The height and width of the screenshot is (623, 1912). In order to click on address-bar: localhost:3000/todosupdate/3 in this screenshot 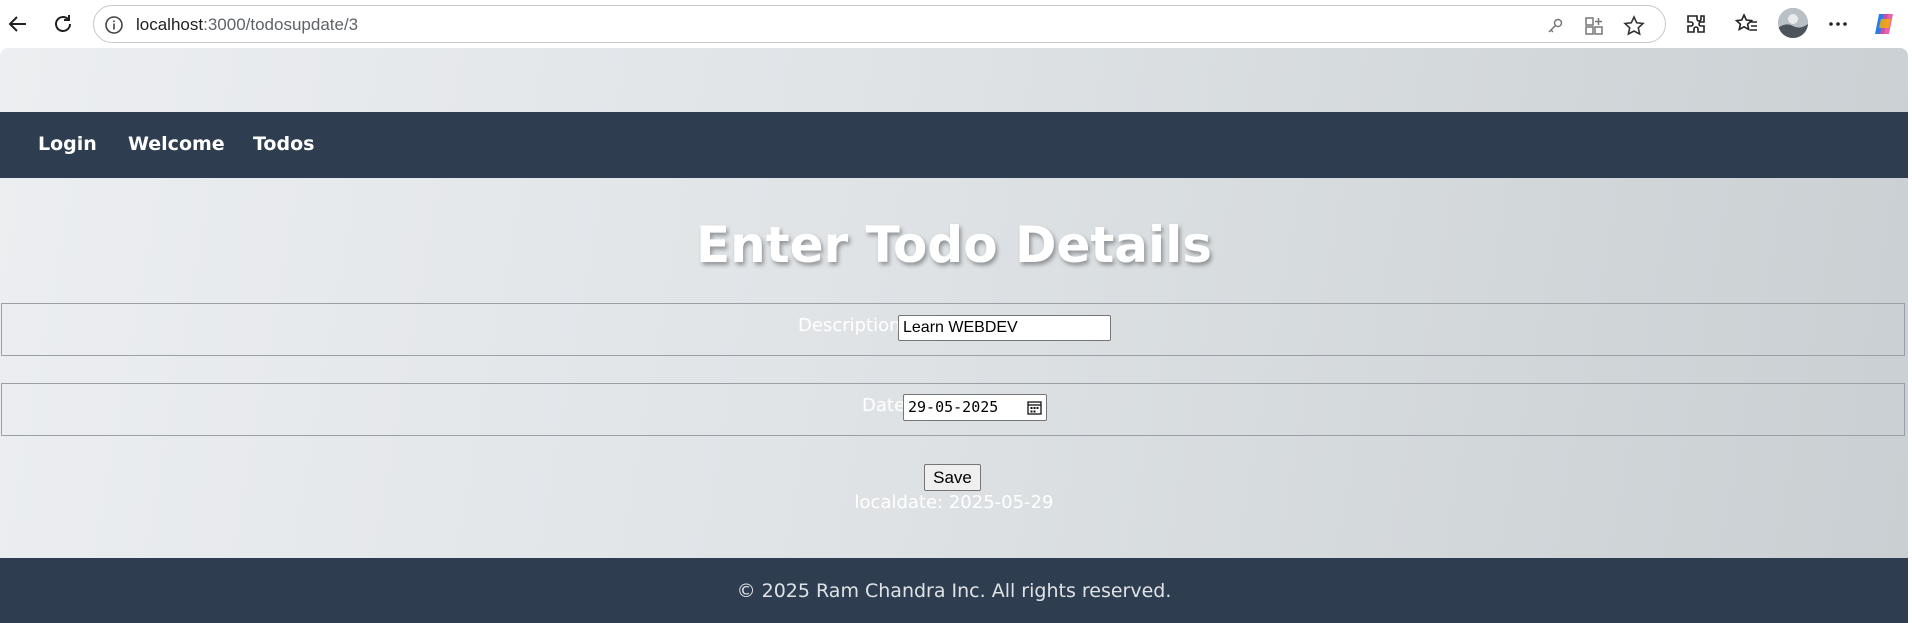, I will do `click(879, 24)`.